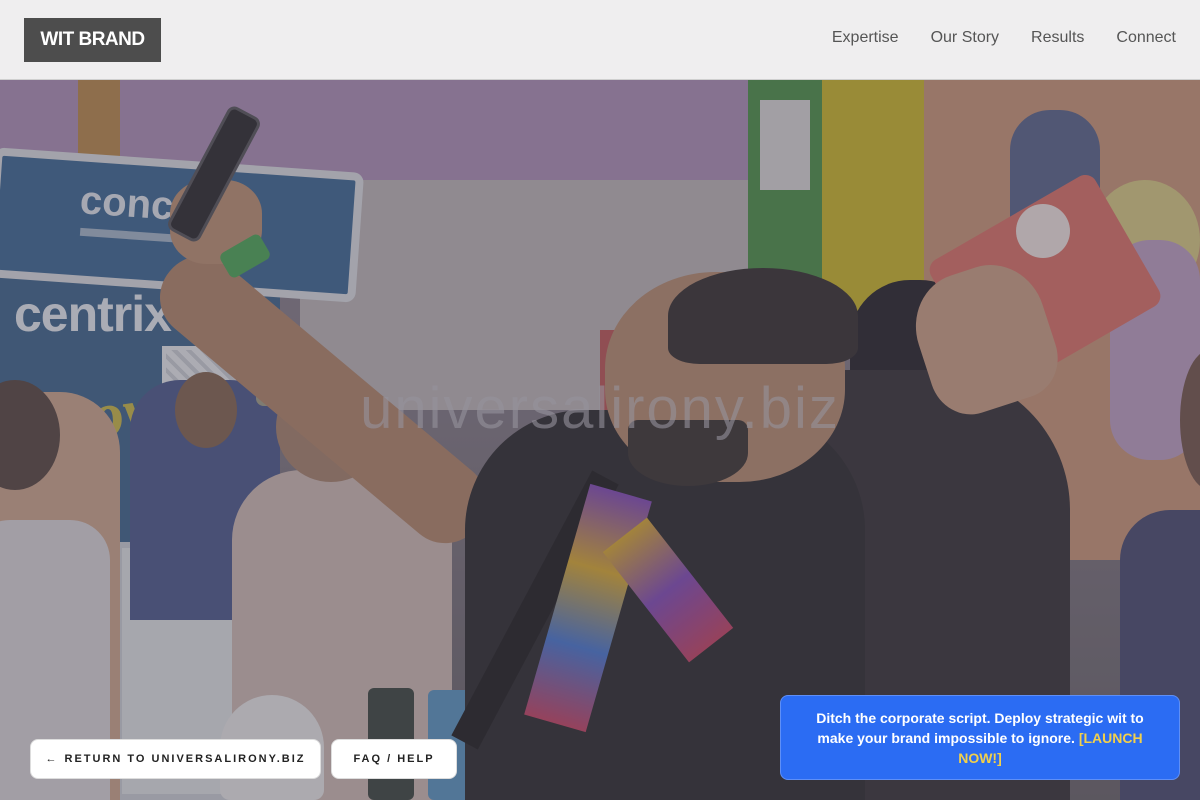 Image resolution: width=1200 pixels, height=800 pixels. I want to click on brand-logo: WIT BRAND, so click(92, 40).